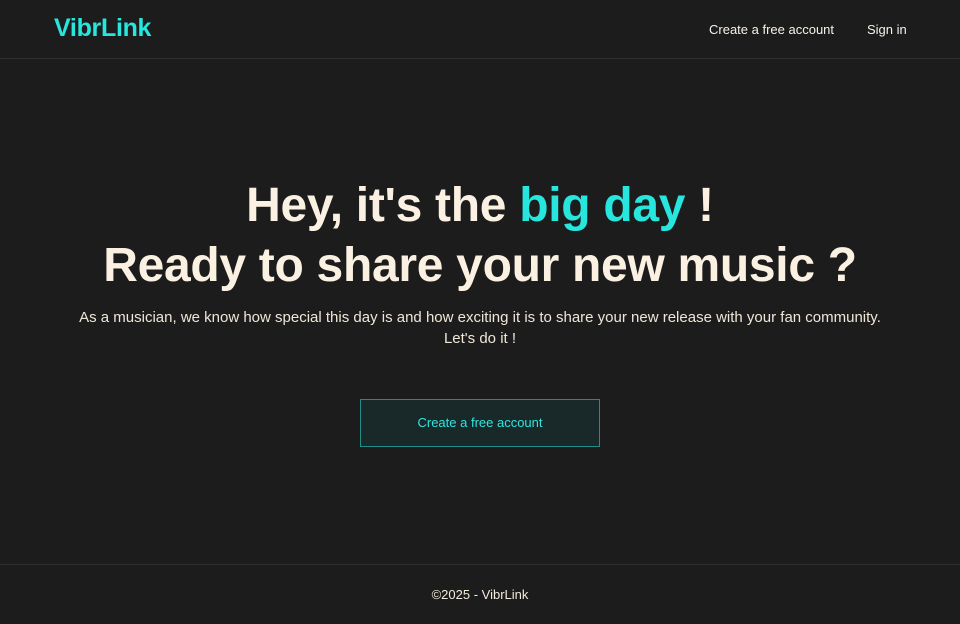  I want to click on hero-title-accent: big day, so click(602, 205).